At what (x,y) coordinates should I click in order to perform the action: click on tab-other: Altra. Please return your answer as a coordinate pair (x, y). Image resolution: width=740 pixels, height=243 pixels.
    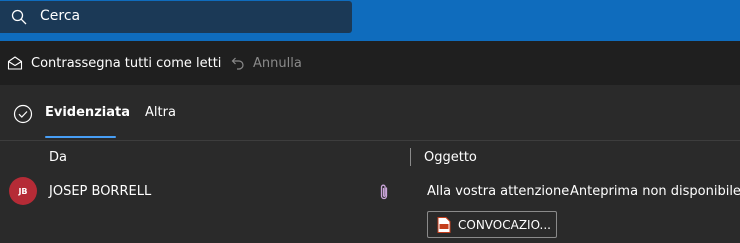
    Looking at the image, I should click on (160, 112).